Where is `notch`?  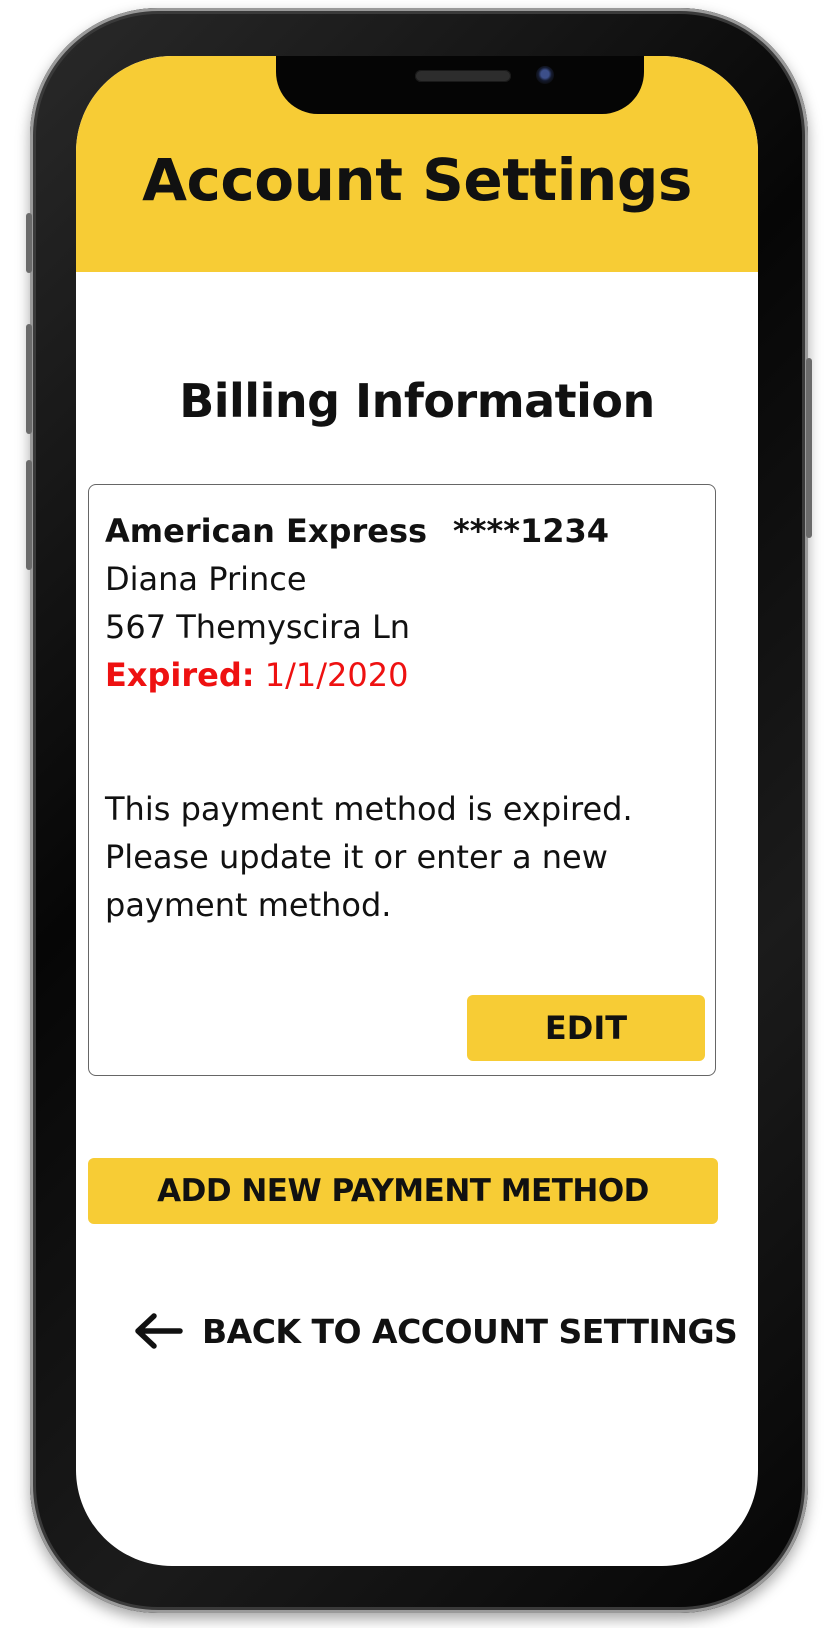
notch is located at coordinates (460, 85).